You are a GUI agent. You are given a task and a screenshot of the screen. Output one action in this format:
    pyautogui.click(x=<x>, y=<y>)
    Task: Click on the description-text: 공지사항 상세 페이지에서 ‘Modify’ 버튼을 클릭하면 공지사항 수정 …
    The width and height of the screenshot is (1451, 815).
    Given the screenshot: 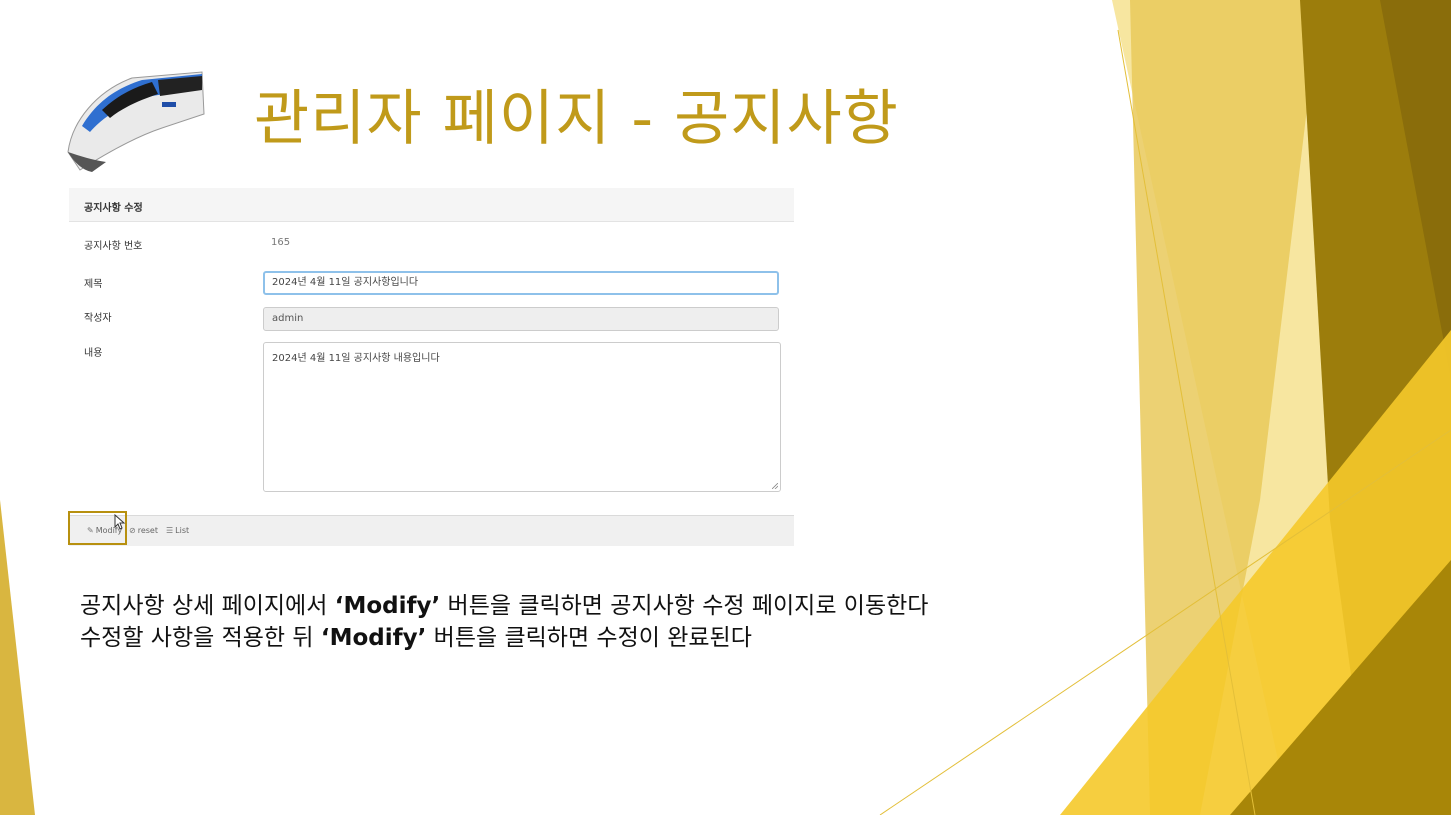 What is the action you would take?
    pyautogui.click(x=504, y=622)
    